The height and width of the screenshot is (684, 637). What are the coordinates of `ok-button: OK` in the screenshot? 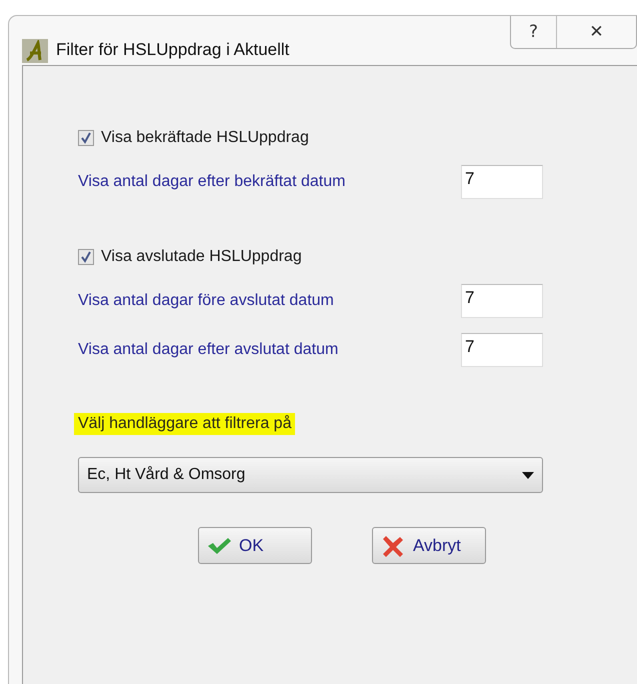 It's located at (255, 545).